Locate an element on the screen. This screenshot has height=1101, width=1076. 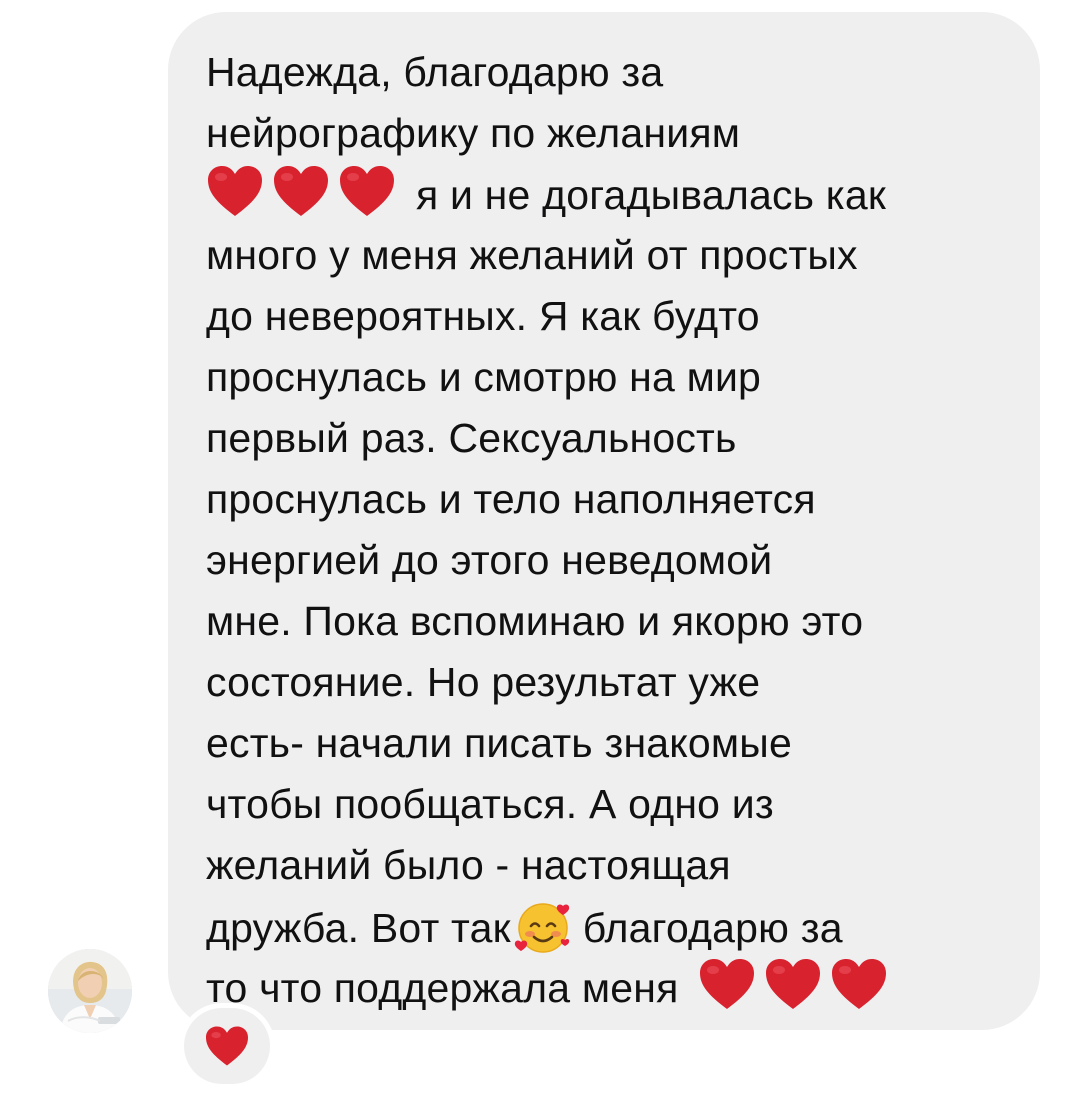
message-line: первый раз. Сексуальность is located at coordinates (471, 438).